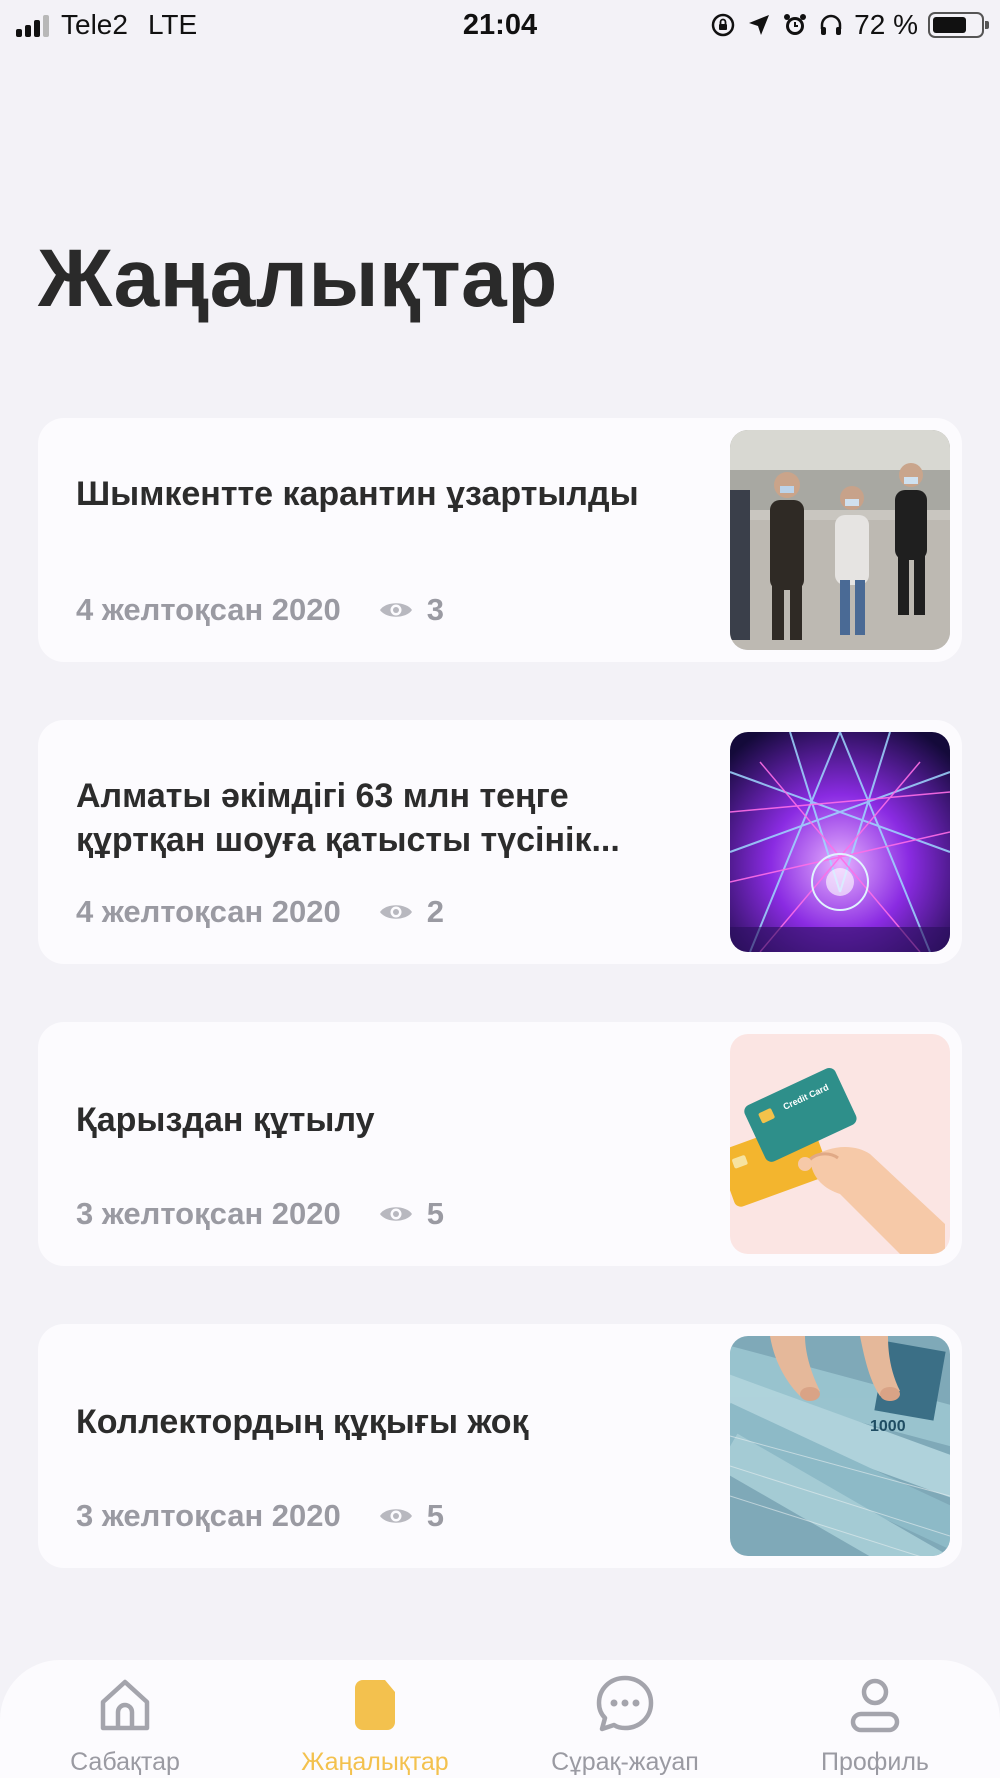 This screenshot has width=1000, height=1778. What do you see at coordinates (375, 1704) in the screenshot?
I see `news-icon` at bounding box center [375, 1704].